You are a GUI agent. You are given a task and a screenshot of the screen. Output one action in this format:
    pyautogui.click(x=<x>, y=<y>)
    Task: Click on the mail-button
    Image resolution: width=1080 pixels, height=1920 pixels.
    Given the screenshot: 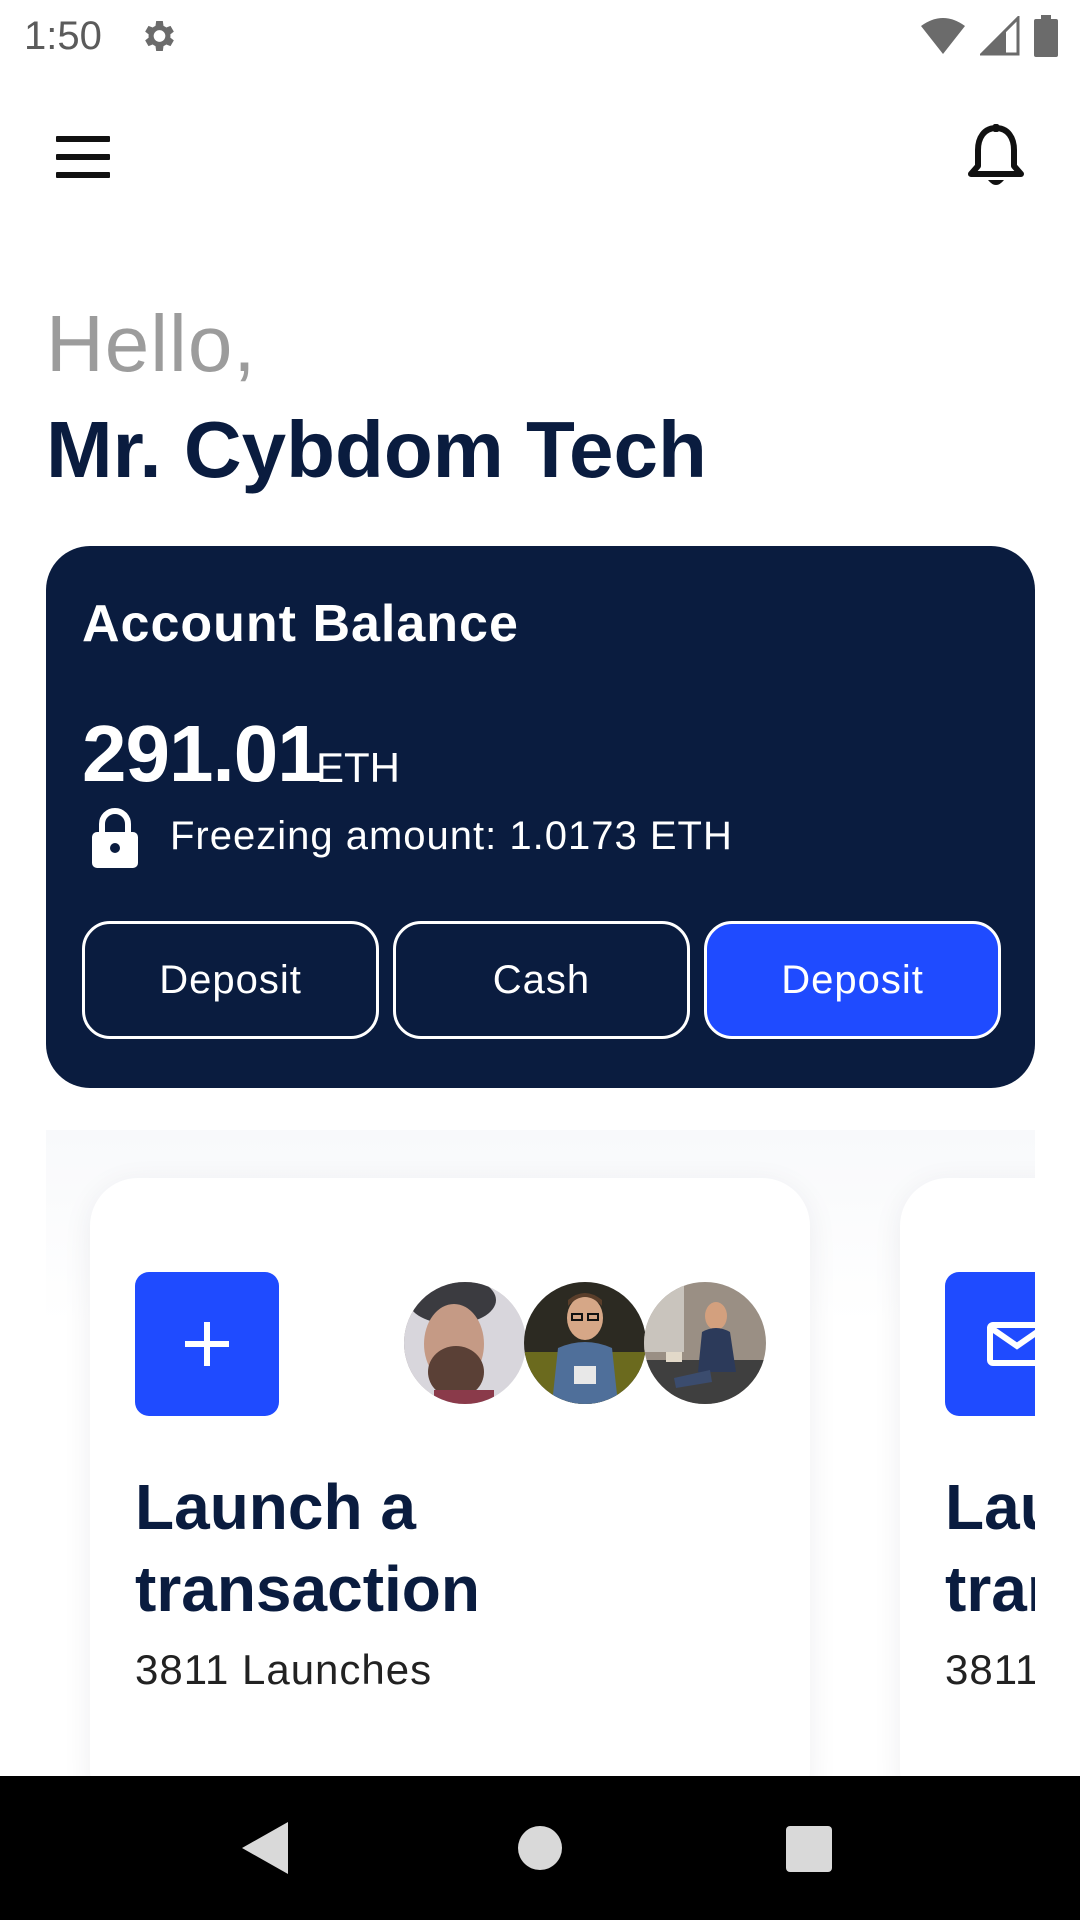 What is the action you would take?
    pyautogui.click(x=990, y=1344)
    